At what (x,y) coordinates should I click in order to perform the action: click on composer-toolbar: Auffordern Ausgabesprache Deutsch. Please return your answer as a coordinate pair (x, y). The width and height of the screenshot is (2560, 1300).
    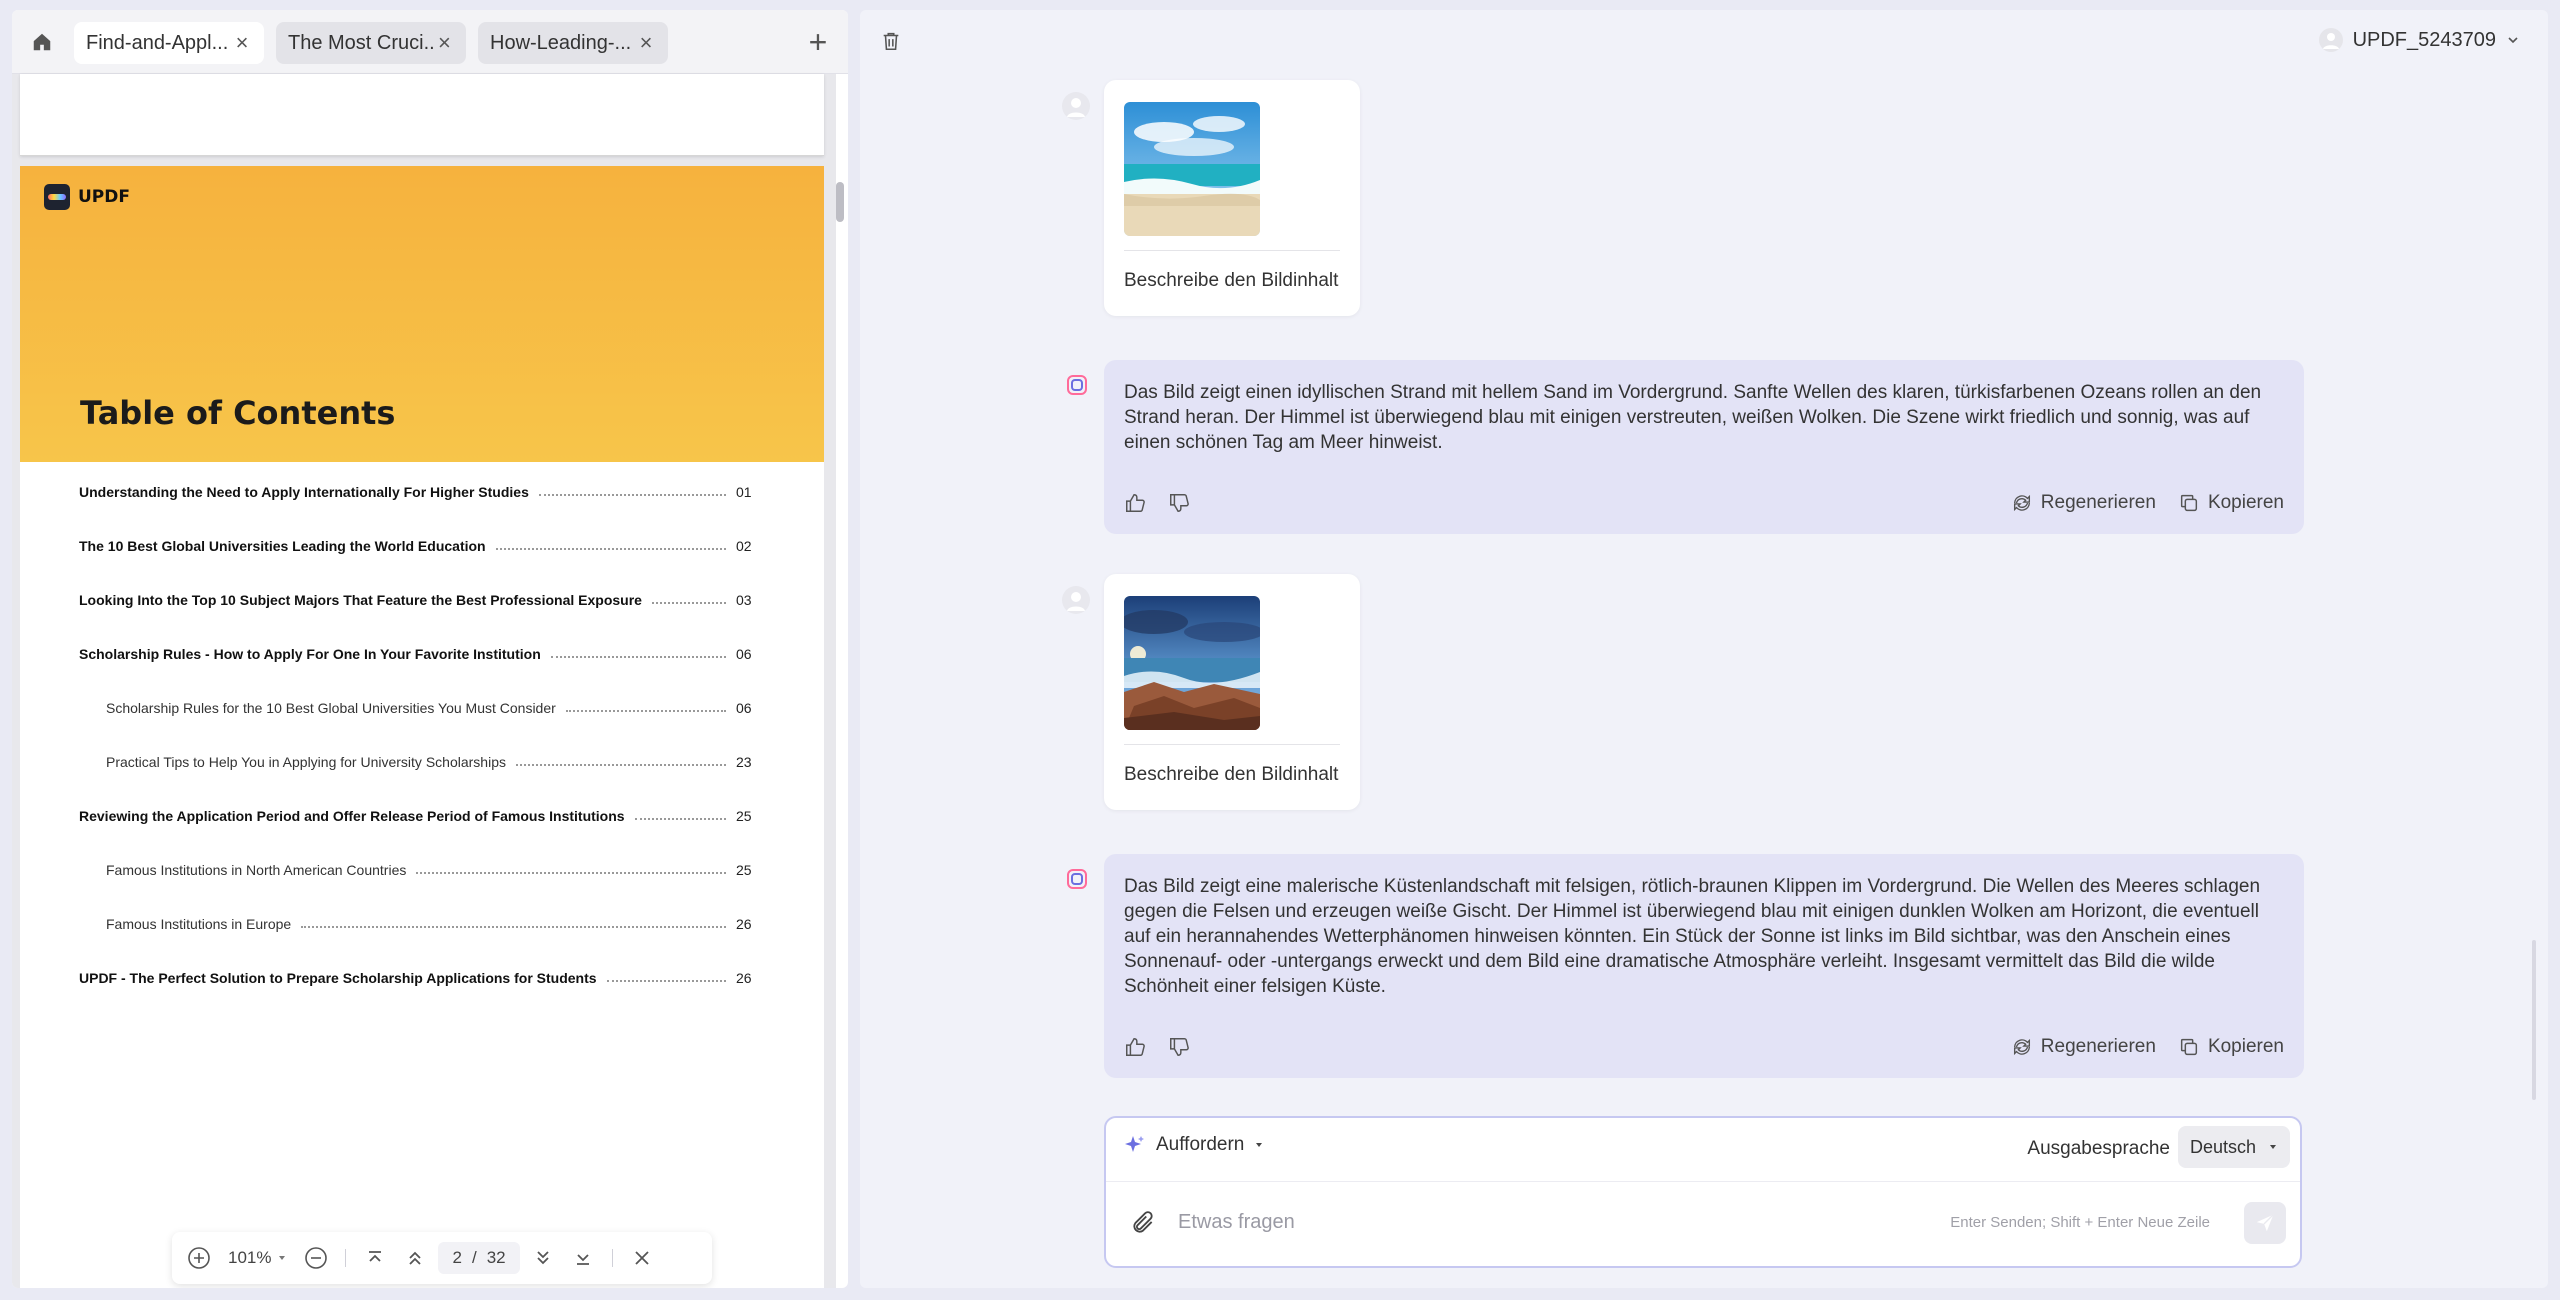
    Looking at the image, I should click on (1703, 1150).